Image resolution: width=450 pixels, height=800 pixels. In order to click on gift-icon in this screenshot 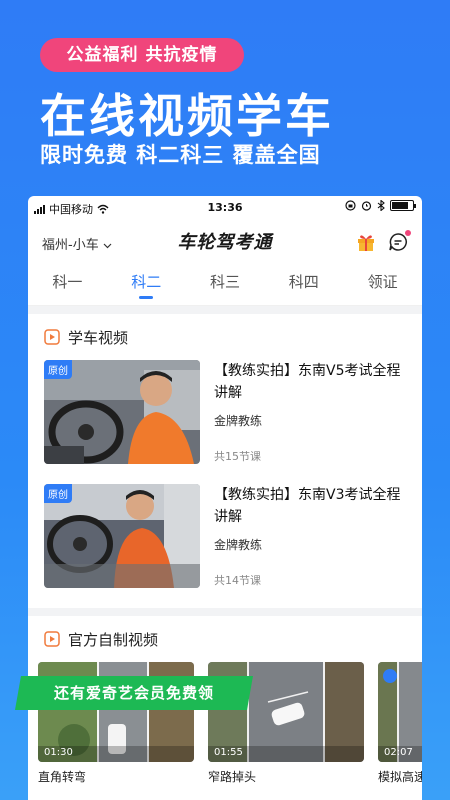, I will do `click(366, 242)`.